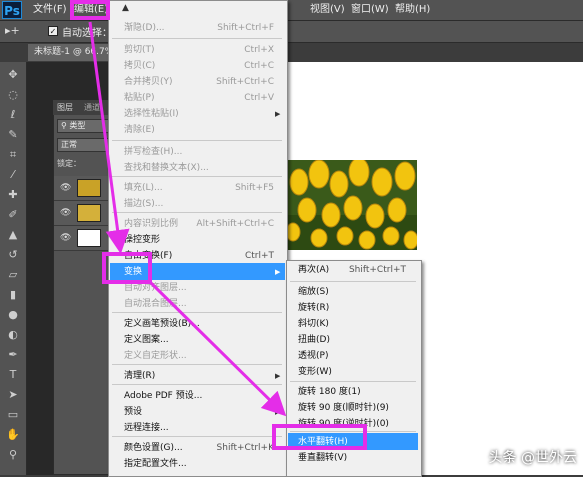  I want to click on watermark: 头条 @世外云, so click(532, 458).